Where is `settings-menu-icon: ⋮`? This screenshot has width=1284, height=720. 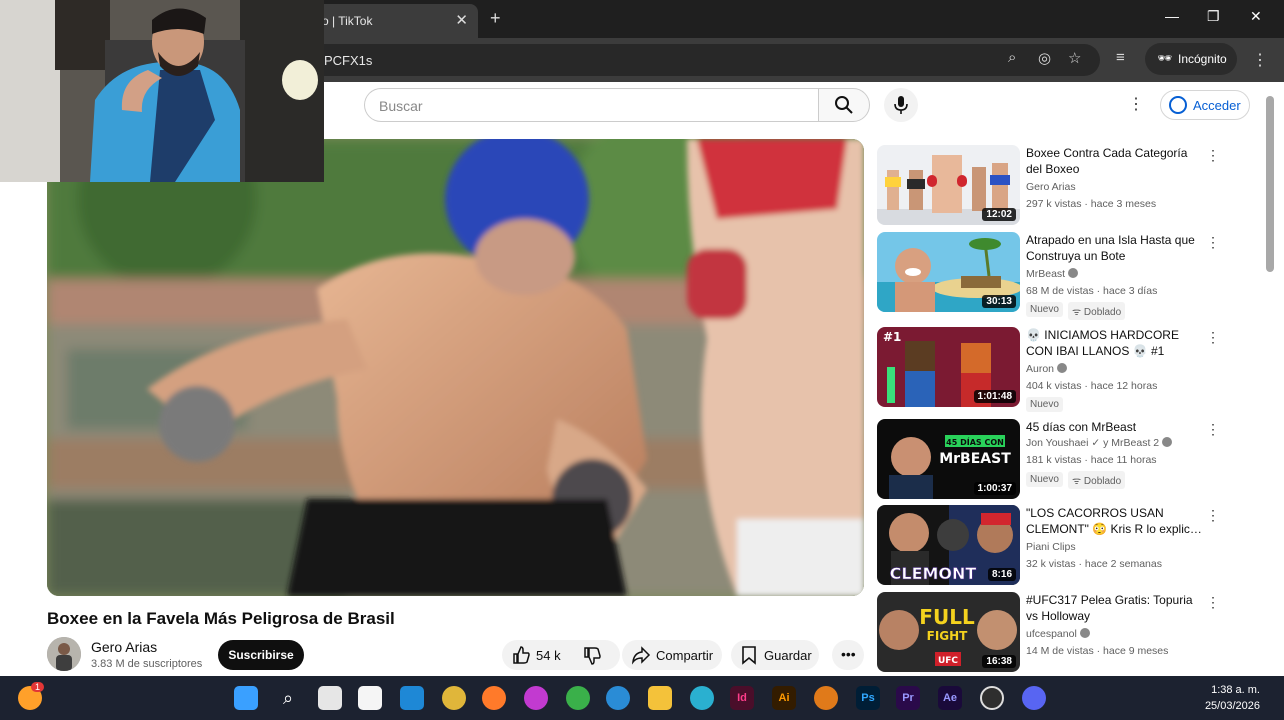
settings-menu-icon: ⋮ is located at coordinates (1136, 104).